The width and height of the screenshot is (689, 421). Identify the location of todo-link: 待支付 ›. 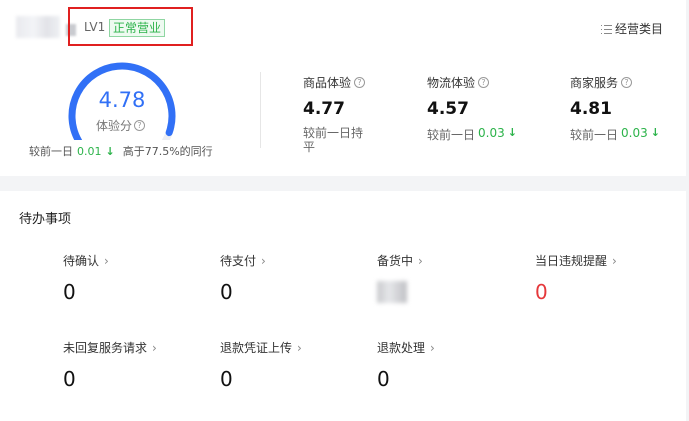
(243, 260).